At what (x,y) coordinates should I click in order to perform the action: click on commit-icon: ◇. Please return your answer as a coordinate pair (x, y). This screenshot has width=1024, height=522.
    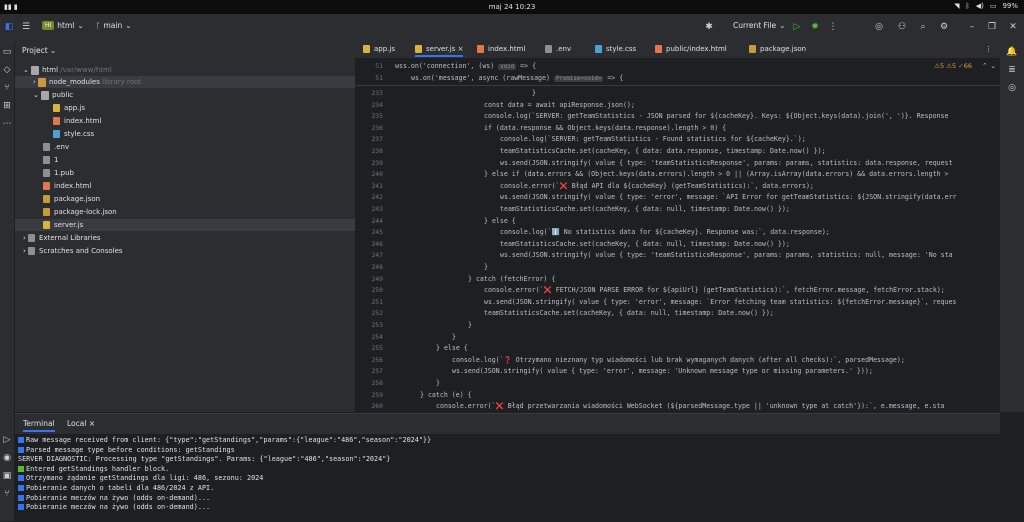
    Looking at the image, I should click on (7, 70).